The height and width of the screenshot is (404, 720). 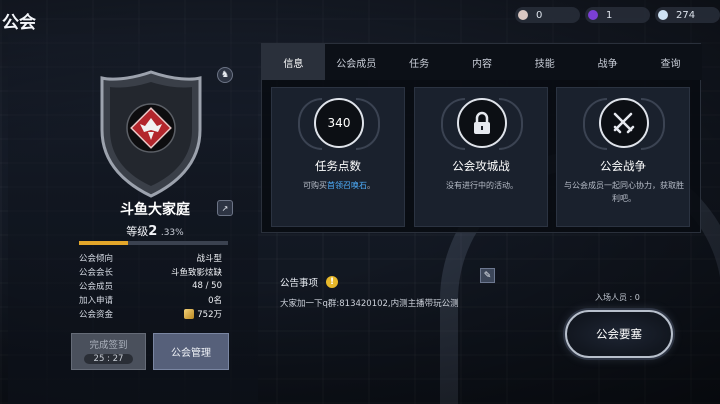 What do you see at coordinates (150, 300) in the screenshot?
I see `info-row-applications: 加入申请 0名` at bounding box center [150, 300].